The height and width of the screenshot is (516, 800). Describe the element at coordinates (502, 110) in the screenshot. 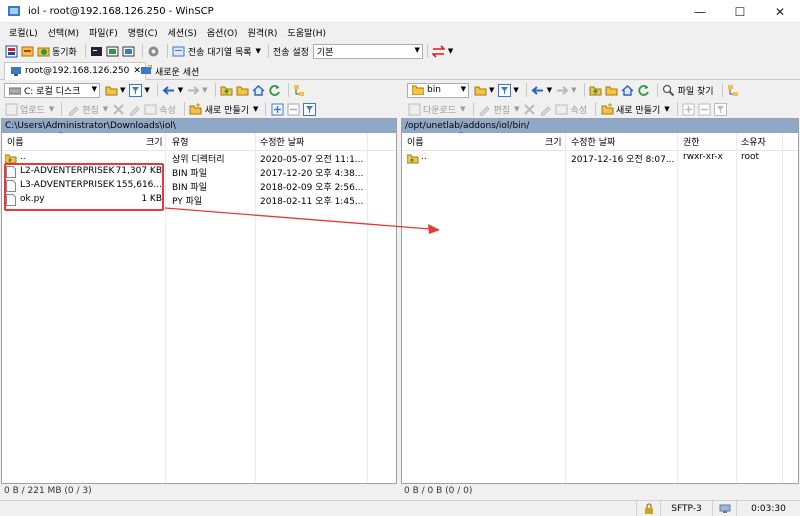

I see `edit-label: 편집` at that location.